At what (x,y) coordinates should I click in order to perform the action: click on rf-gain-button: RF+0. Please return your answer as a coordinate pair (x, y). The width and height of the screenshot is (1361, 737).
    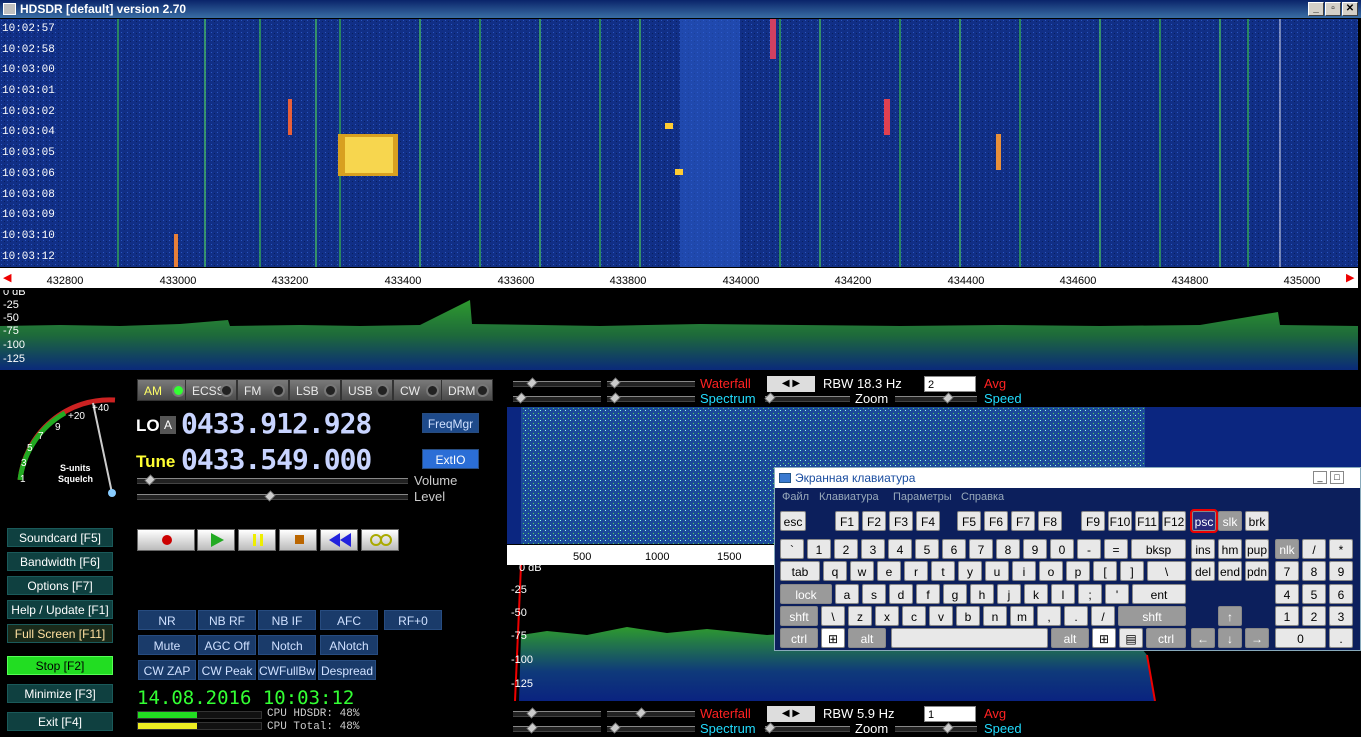
    Looking at the image, I should click on (413, 620).